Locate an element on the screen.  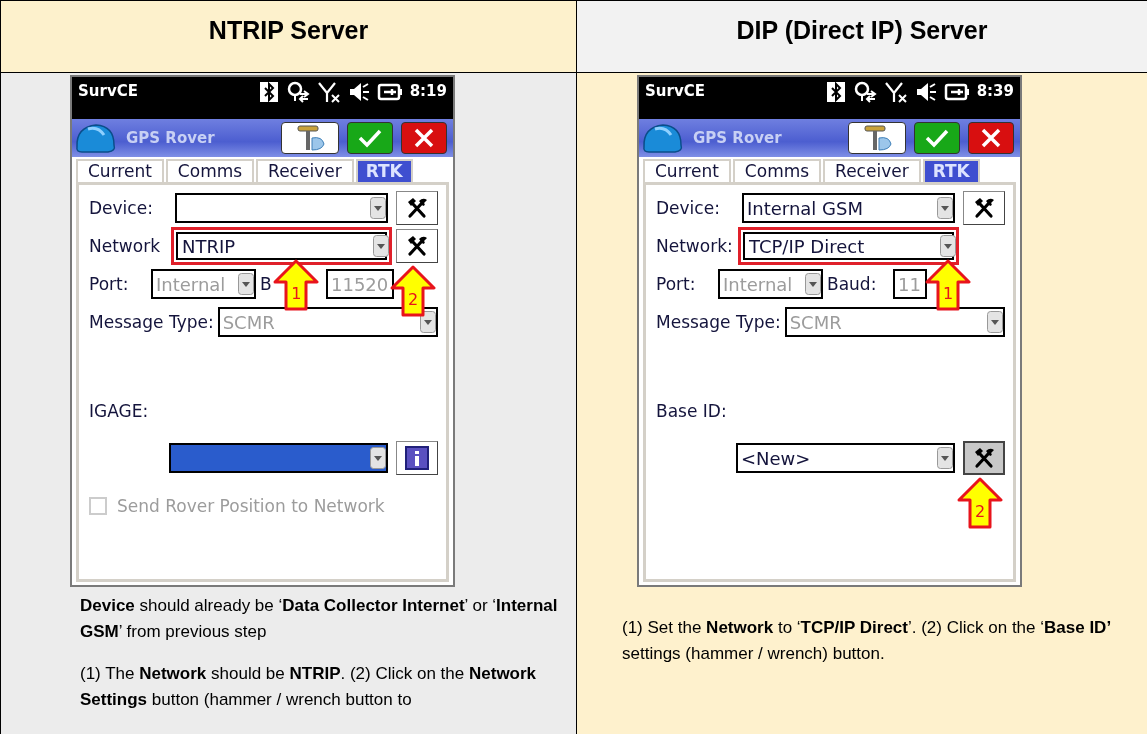
info-icon is located at coordinates (417, 458).